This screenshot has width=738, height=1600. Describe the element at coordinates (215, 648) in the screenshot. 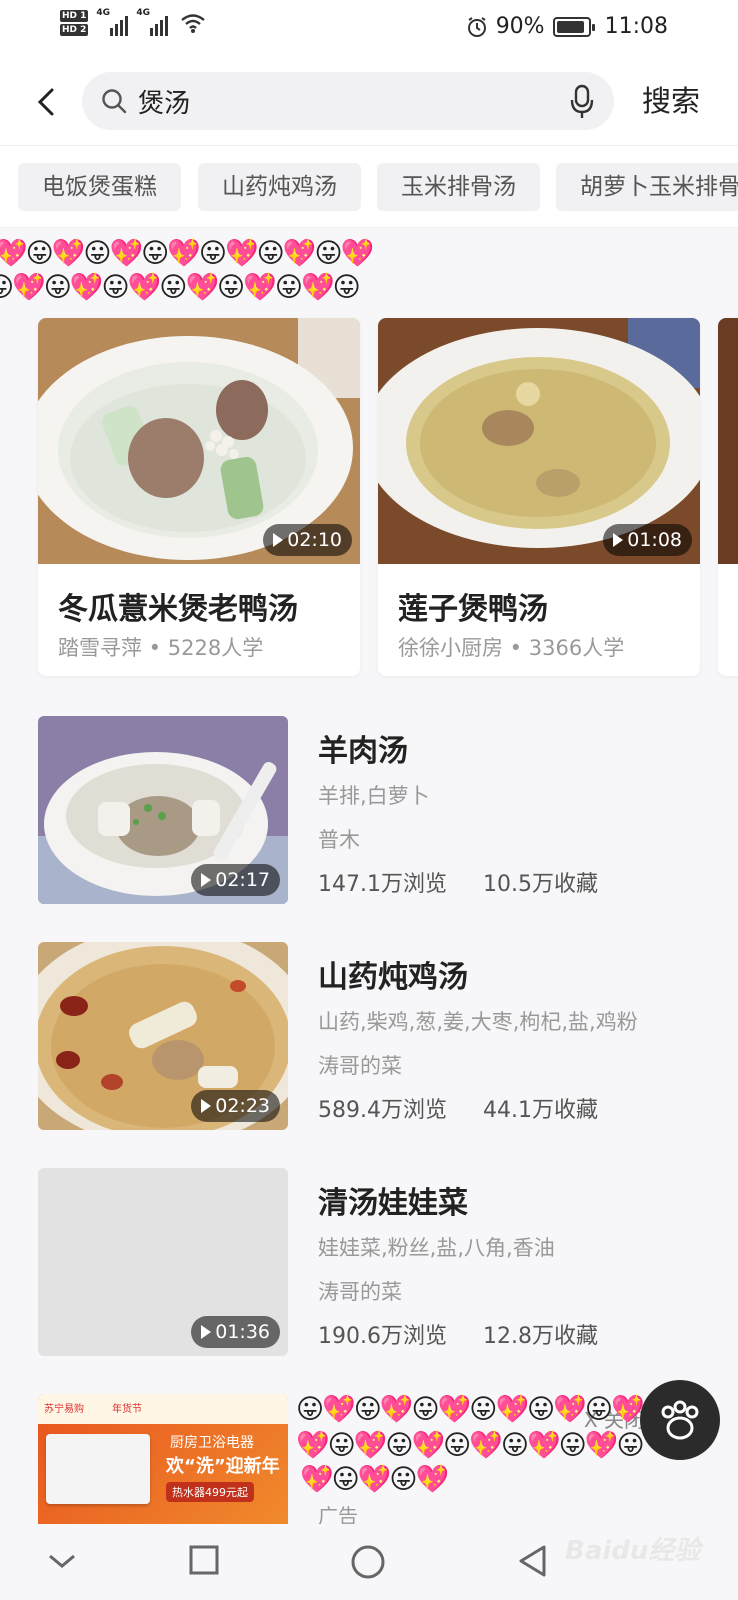

I see `card-learners: 5228人学` at that location.